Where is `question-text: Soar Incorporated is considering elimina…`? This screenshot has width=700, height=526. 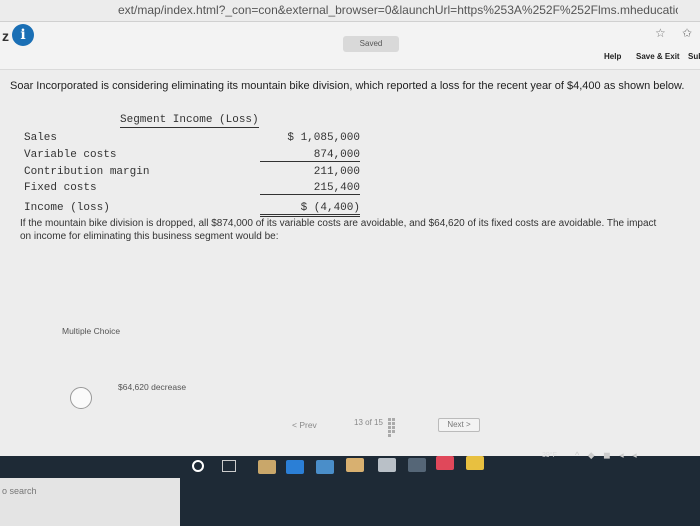
question-text: Soar Incorporated is considering elimina… is located at coordinates (347, 86).